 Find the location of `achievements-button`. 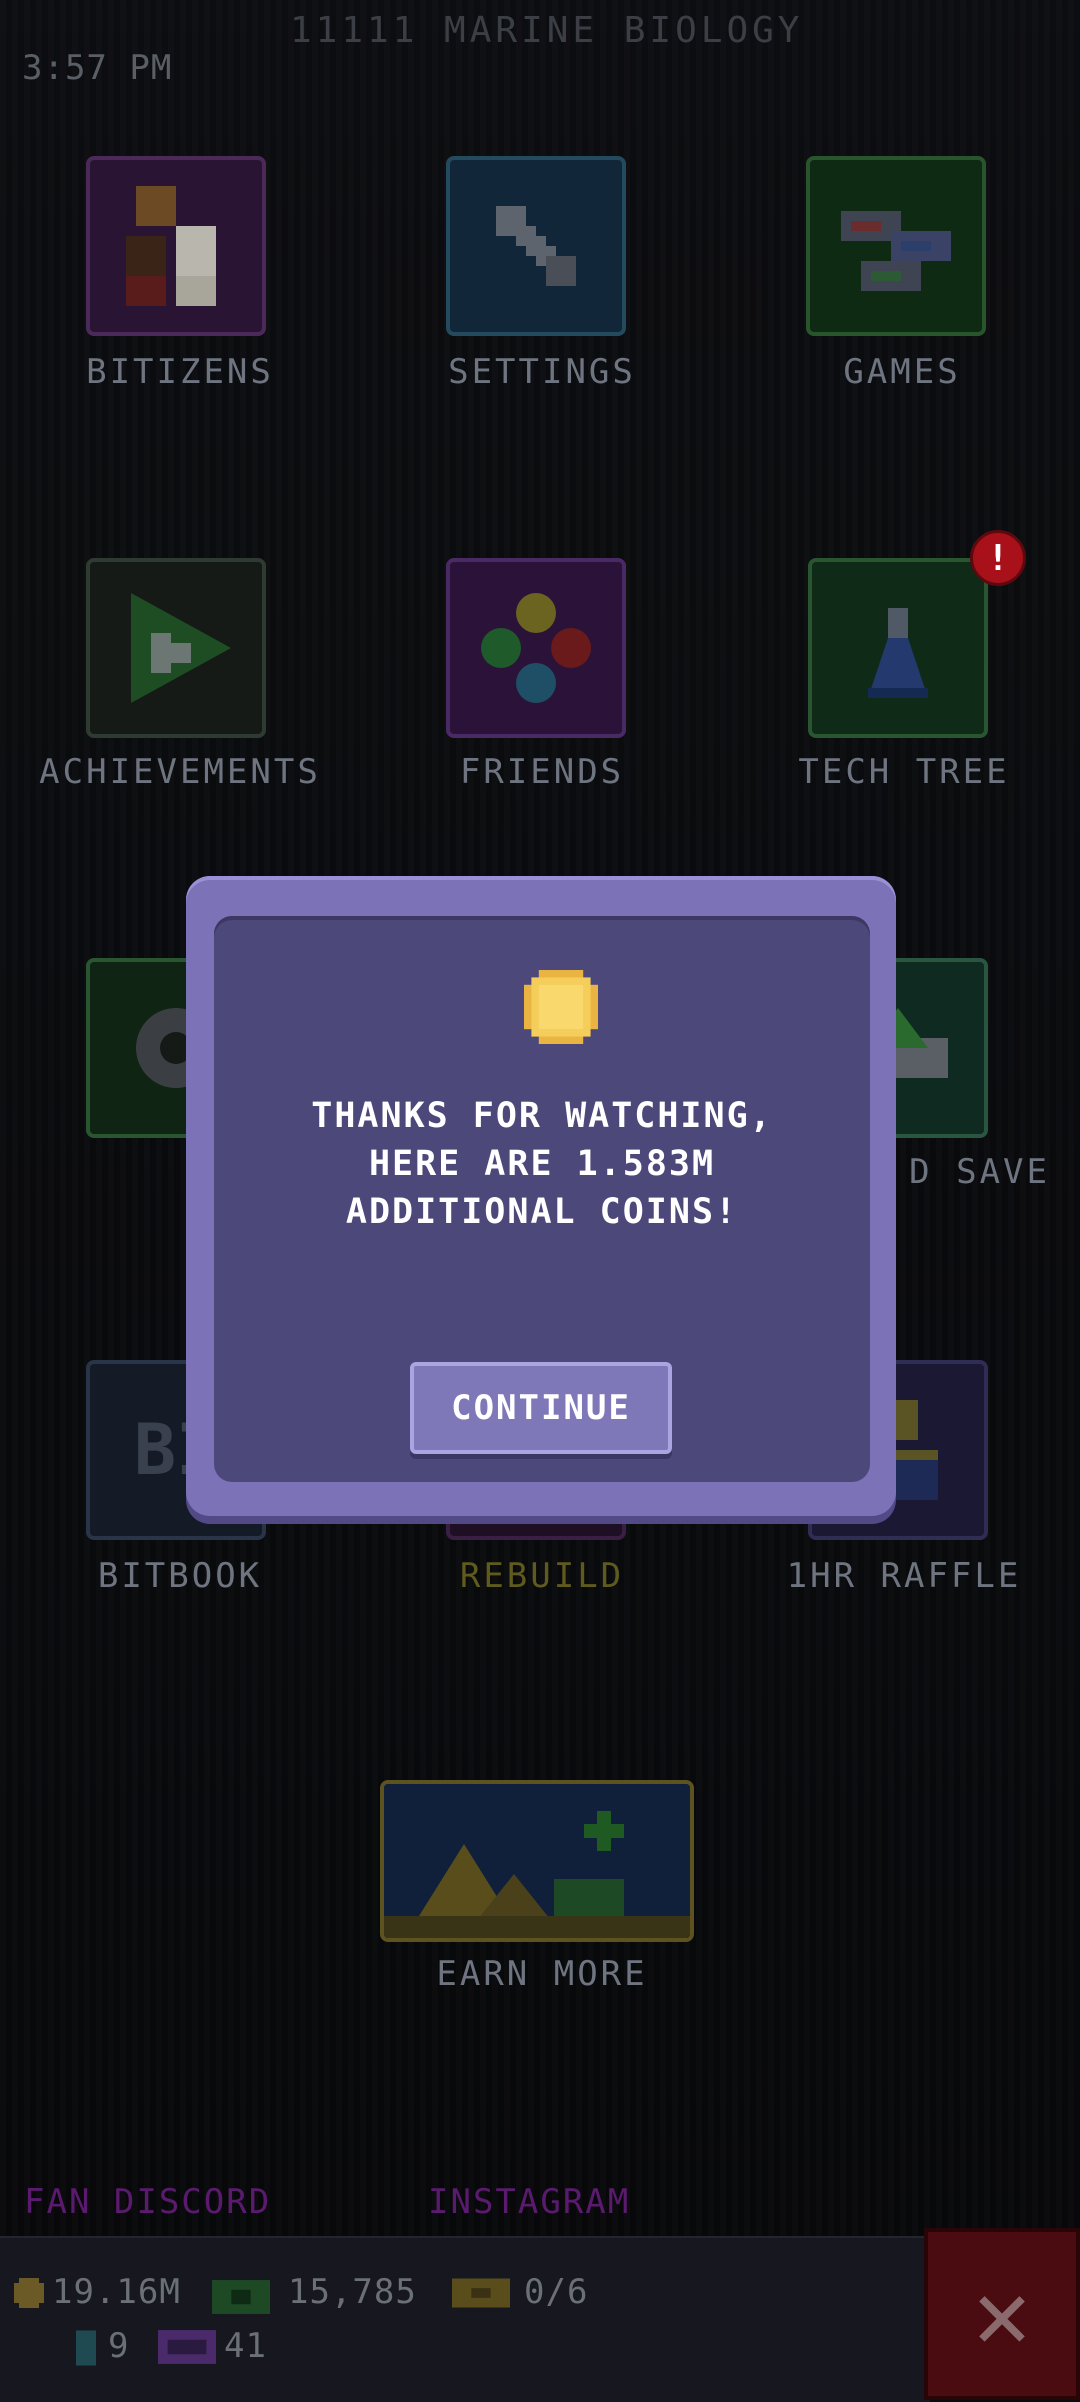

achievements-button is located at coordinates (176, 648).